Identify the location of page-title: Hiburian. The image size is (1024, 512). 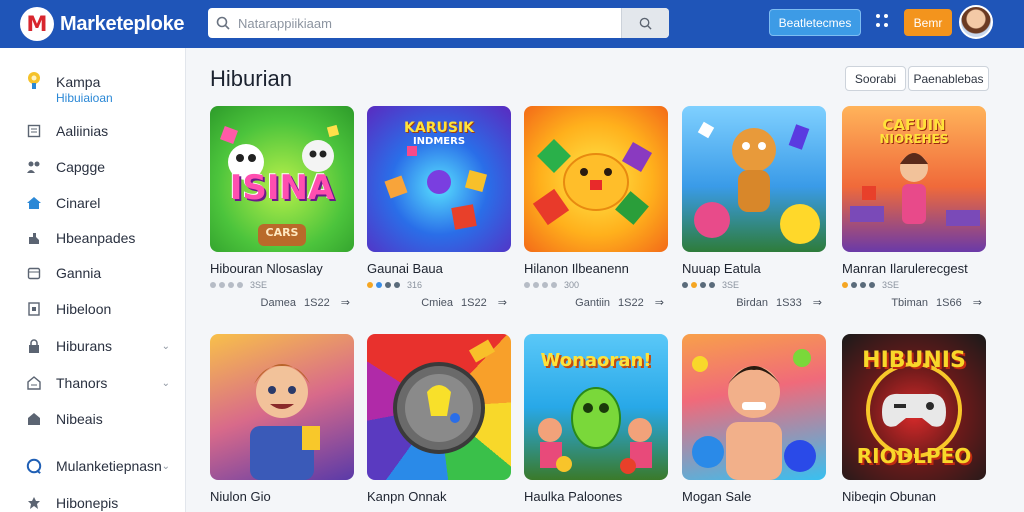
(251, 78).